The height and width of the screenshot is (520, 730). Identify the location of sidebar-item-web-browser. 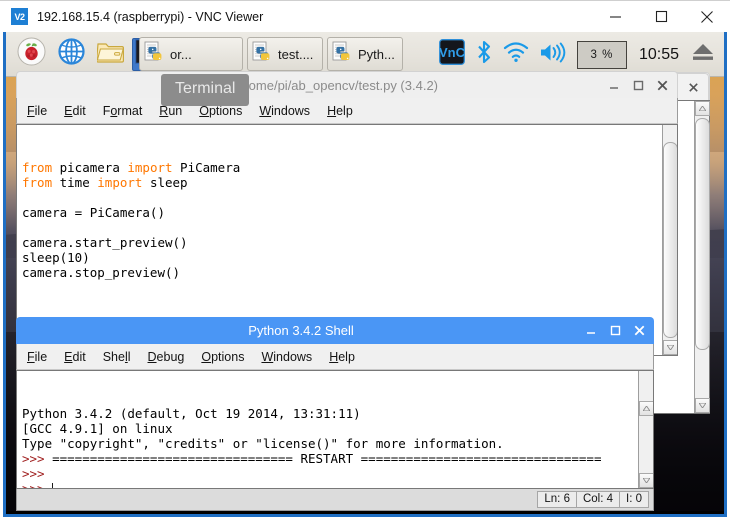
(71, 54).